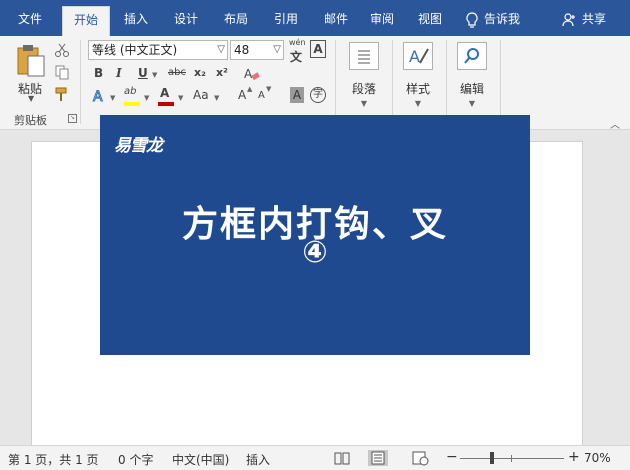  Describe the element at coordinates (216, 98) in the screenshot. I see `change-case-dropdown-icon: ▼` at that location.